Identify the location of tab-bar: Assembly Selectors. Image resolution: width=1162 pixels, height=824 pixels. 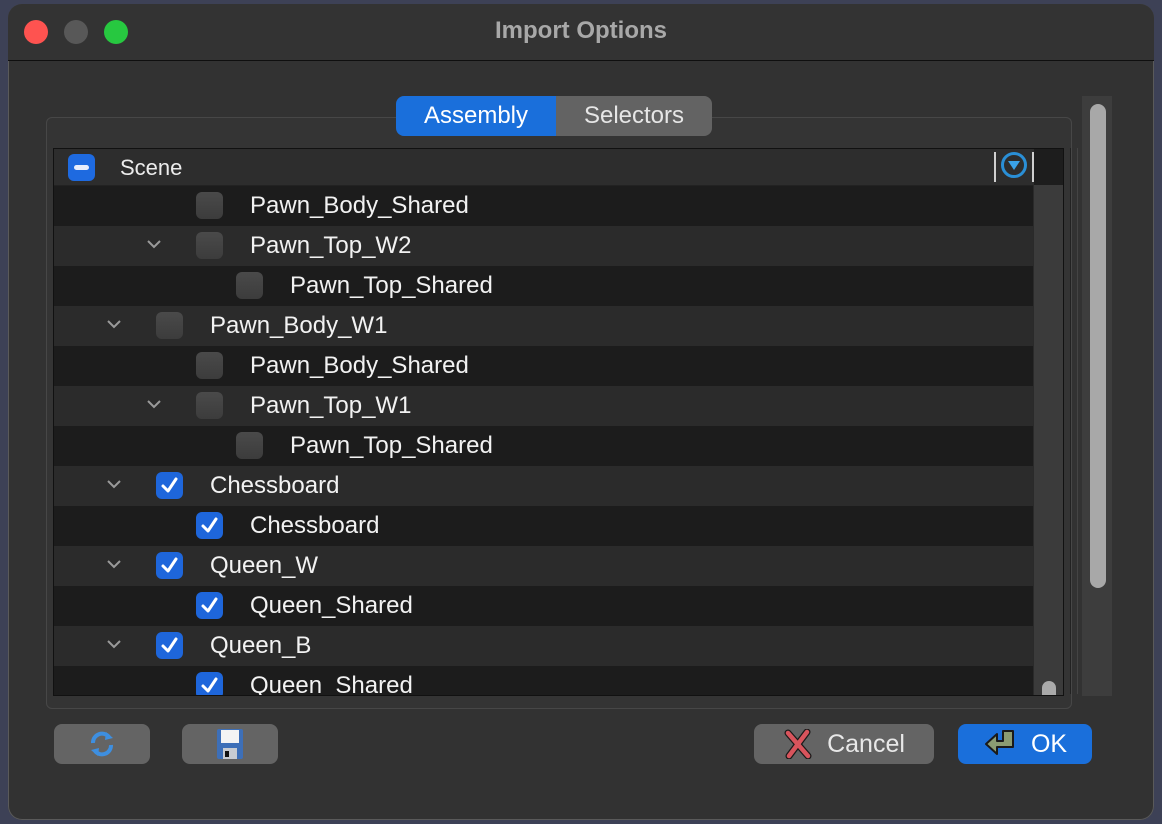
(554, 116).